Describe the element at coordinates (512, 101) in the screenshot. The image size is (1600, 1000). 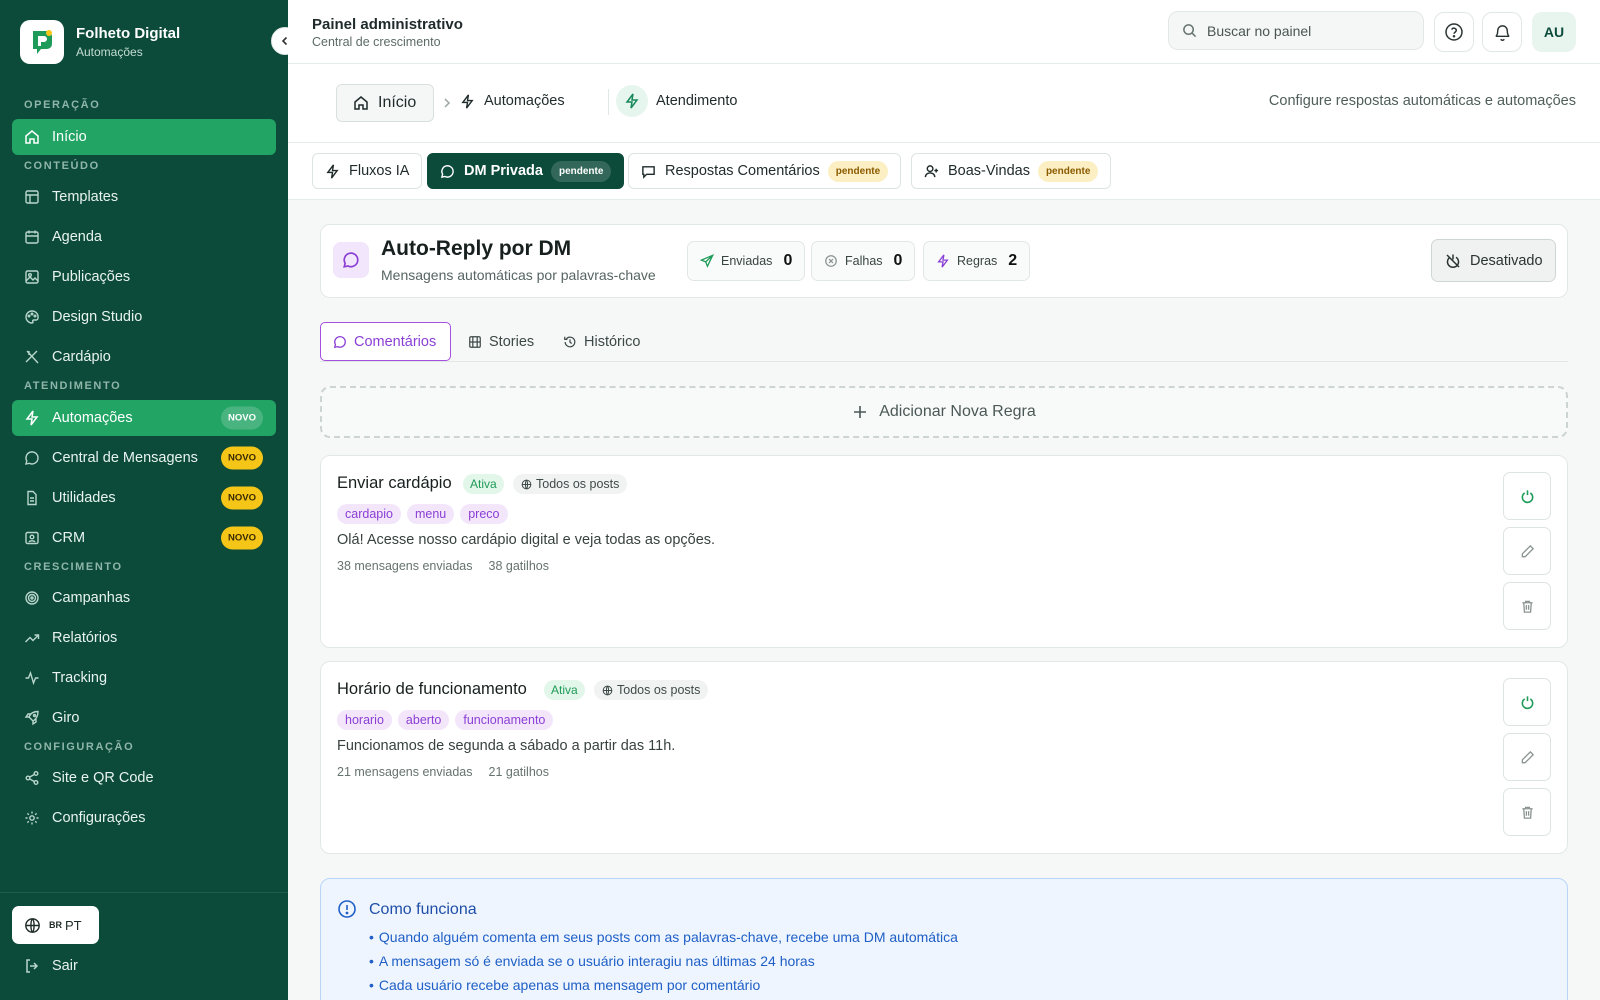
I see `breadcrumb-automacoes: Automações` at that location.